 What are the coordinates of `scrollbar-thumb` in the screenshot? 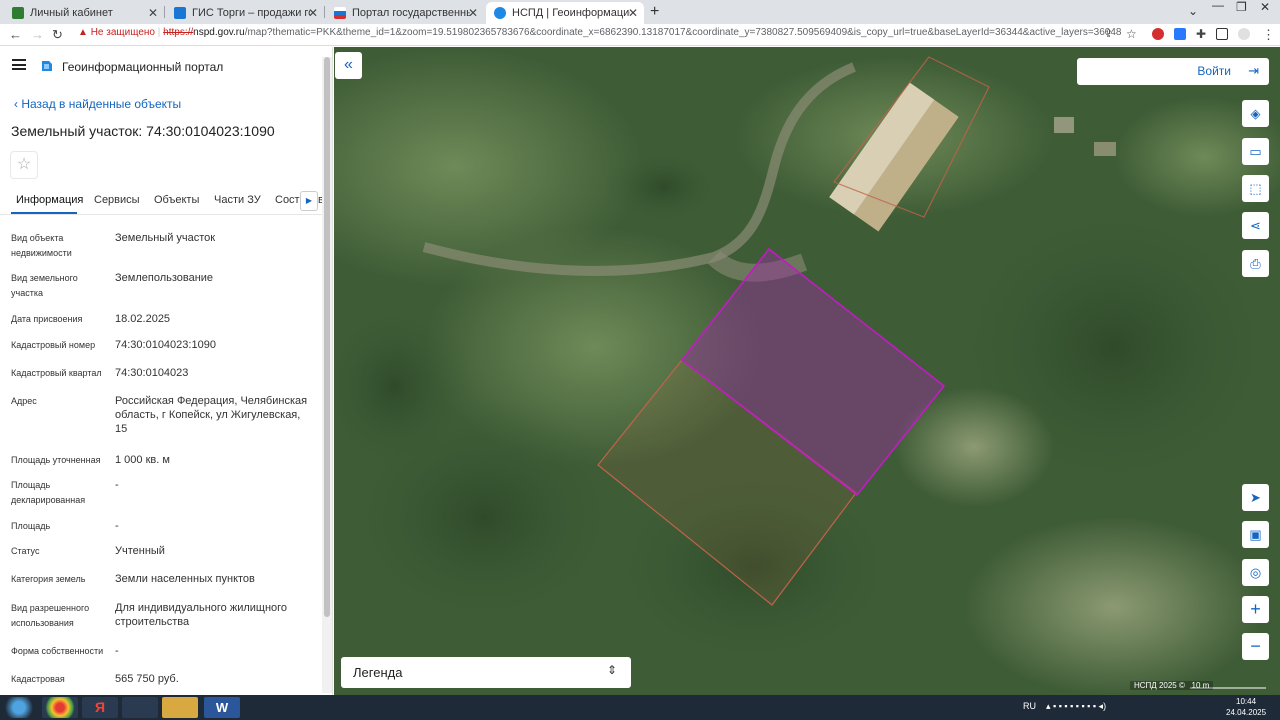 It's located at (327, 337).